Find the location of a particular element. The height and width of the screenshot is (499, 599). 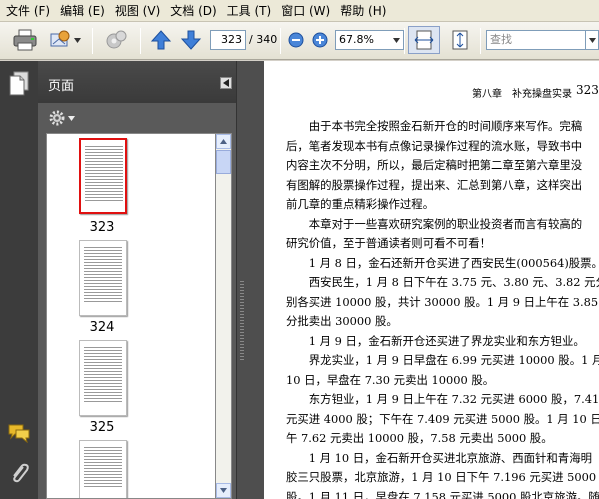

scroll-down-button is located at coordinates (223, 490).